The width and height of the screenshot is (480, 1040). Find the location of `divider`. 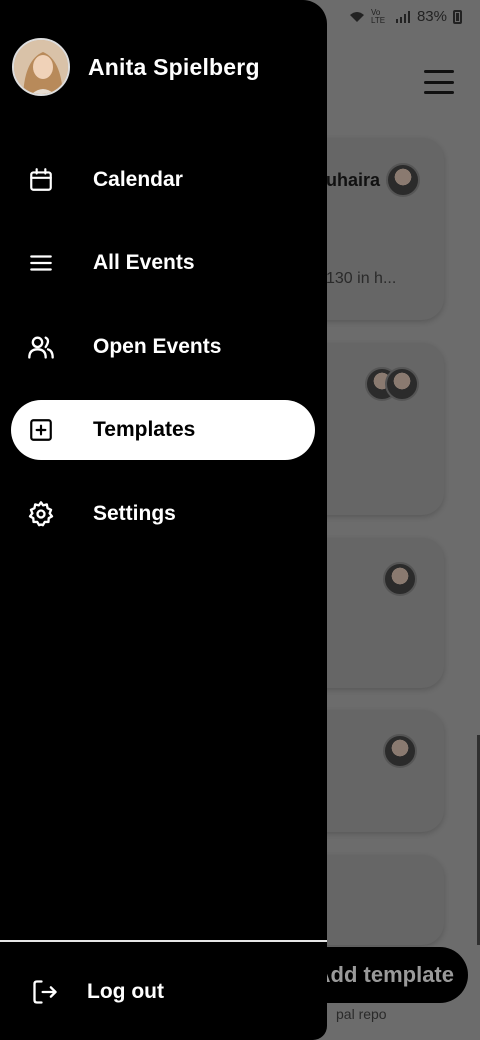

divider is located at coordinates (163, 941).